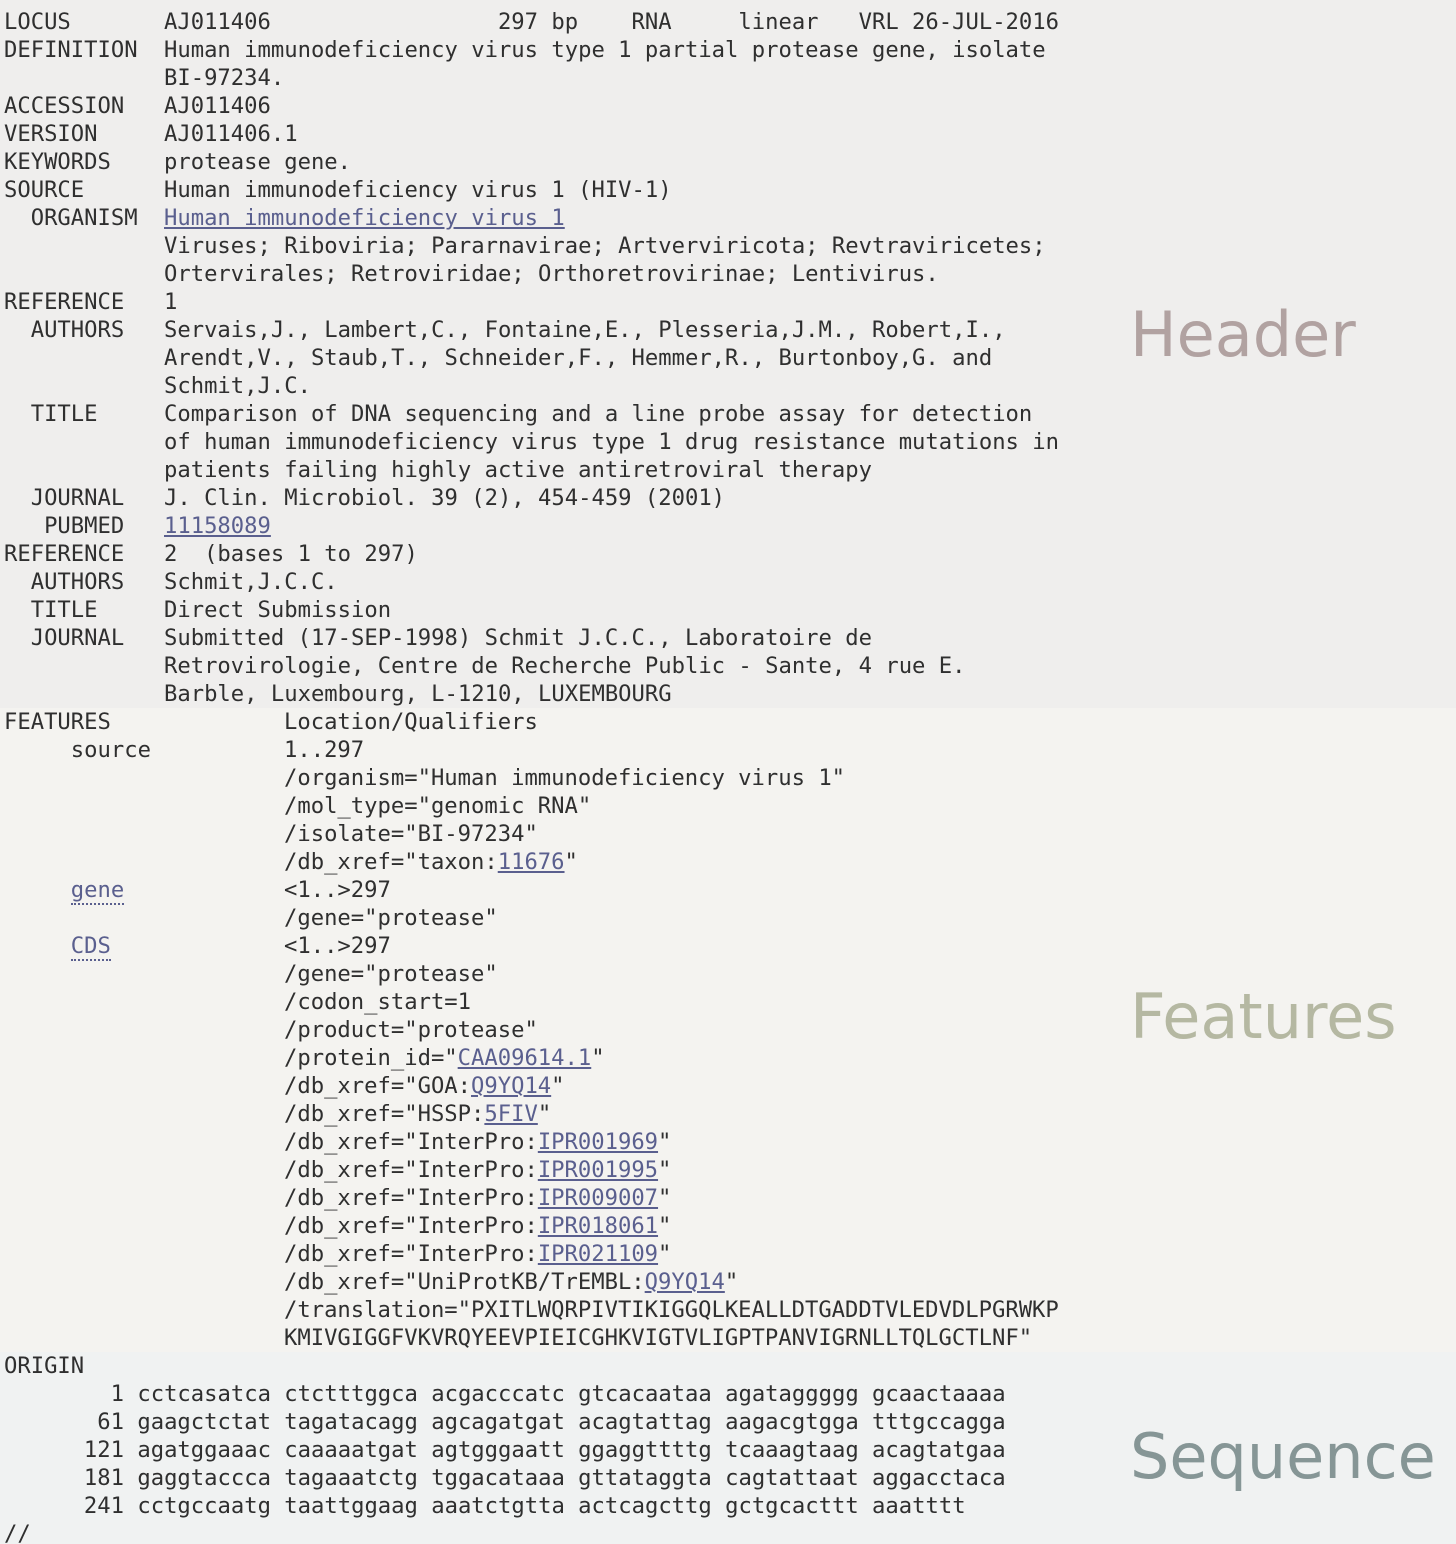  I want to click on cds-codon-start-qualifier: /codon_start=1, so click(378, 1002).